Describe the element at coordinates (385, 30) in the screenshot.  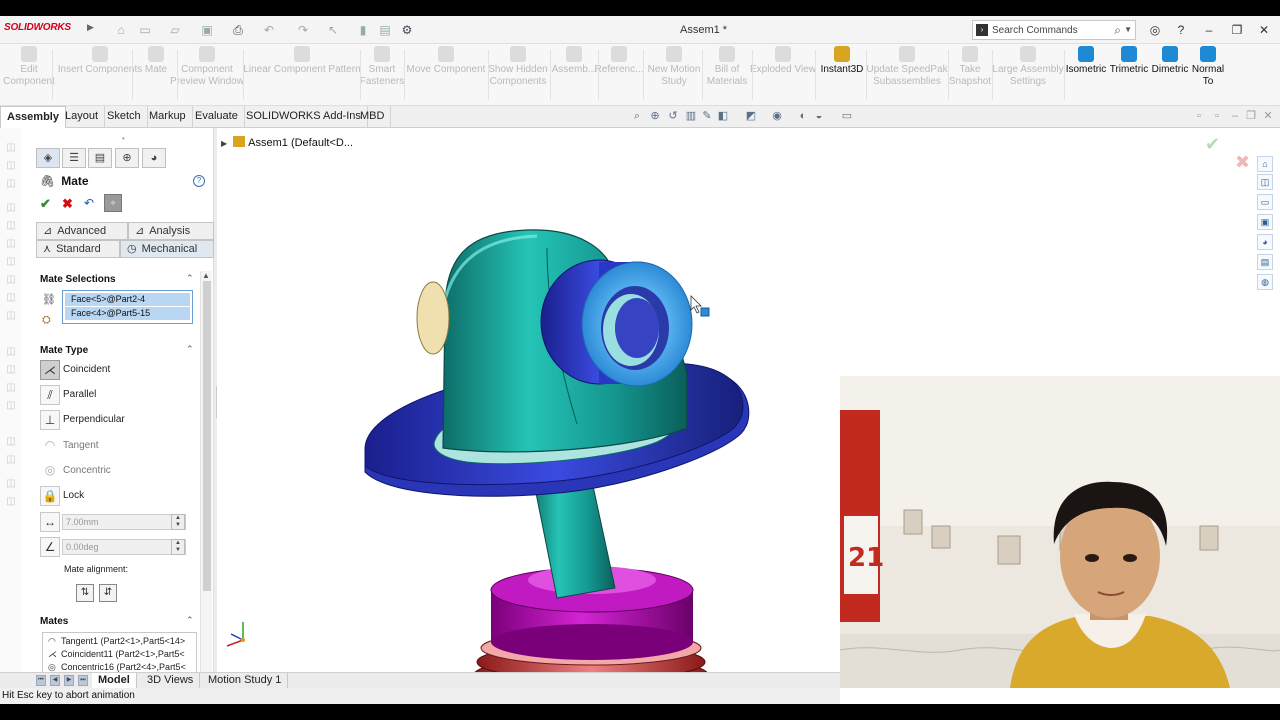
I see `file-properties-icon: ▤` at that location.